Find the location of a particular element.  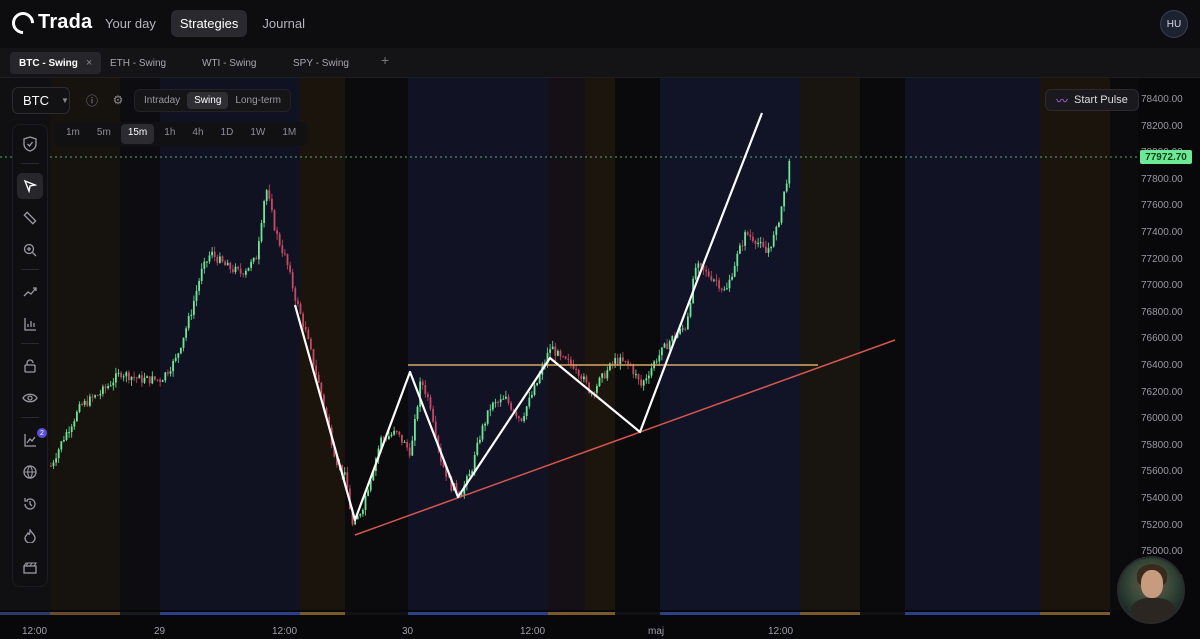

tab-label: SPY - Swing is located at coordinates (321, 63).